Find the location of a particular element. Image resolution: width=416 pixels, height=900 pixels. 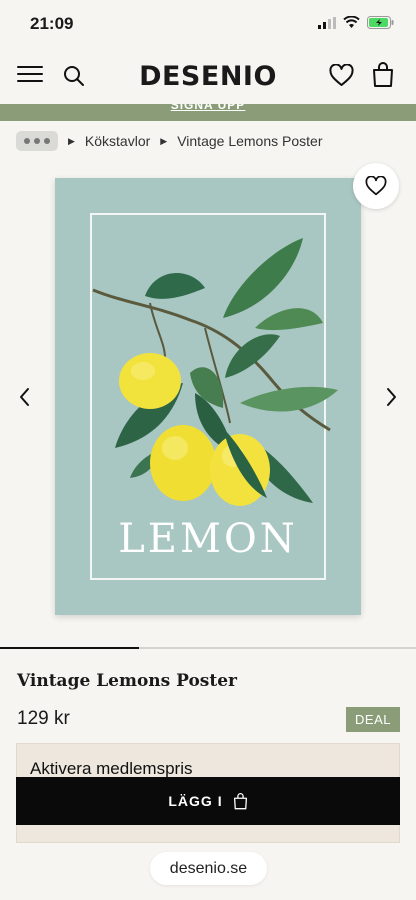

breadcrumb-item-current: Vintage Lemons Poster is located at coordinates (249, 141).